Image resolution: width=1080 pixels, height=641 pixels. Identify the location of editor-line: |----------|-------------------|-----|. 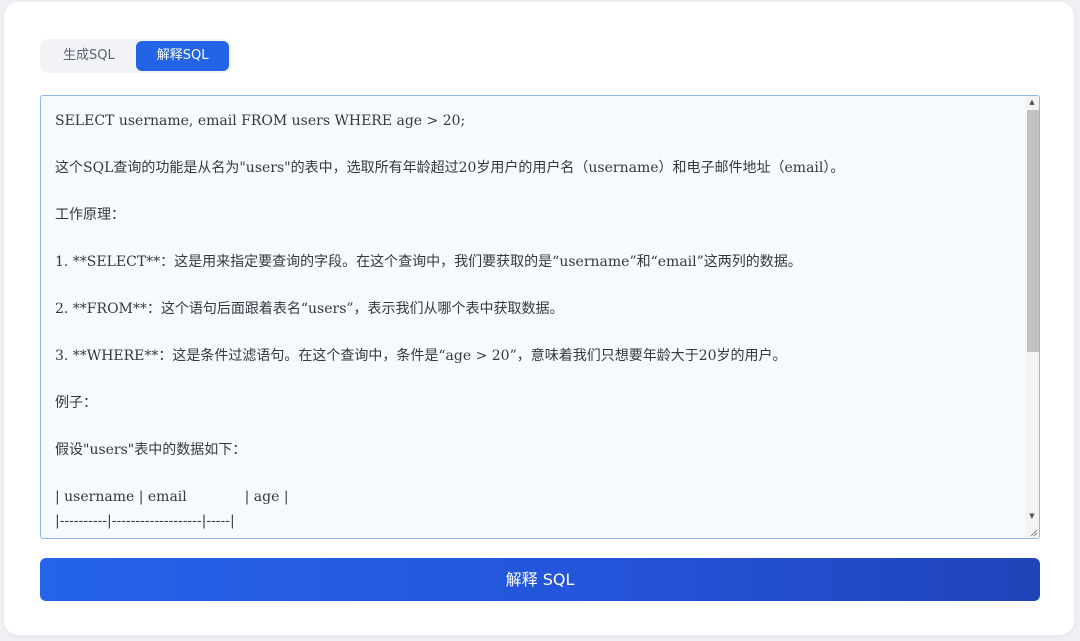
(145, 520).